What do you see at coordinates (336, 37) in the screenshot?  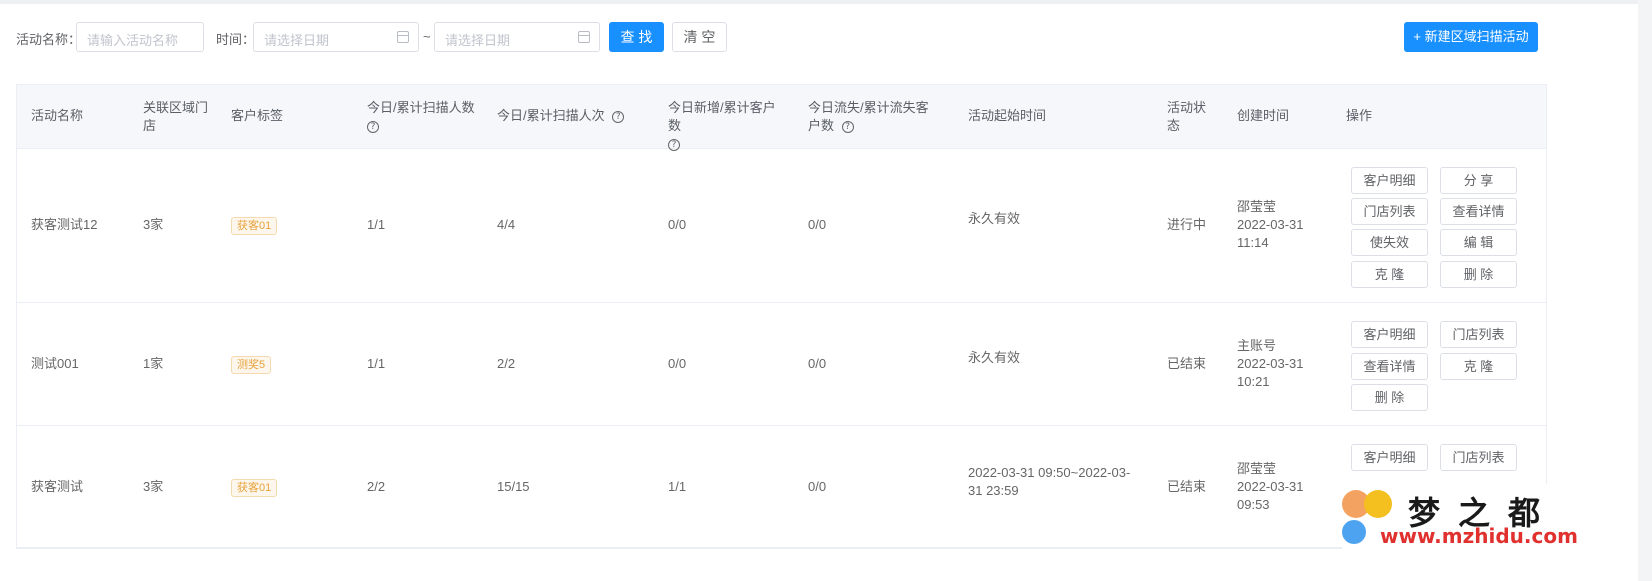 I see `start-date-picker: 请选择日期` at bounding box center [336, 37].